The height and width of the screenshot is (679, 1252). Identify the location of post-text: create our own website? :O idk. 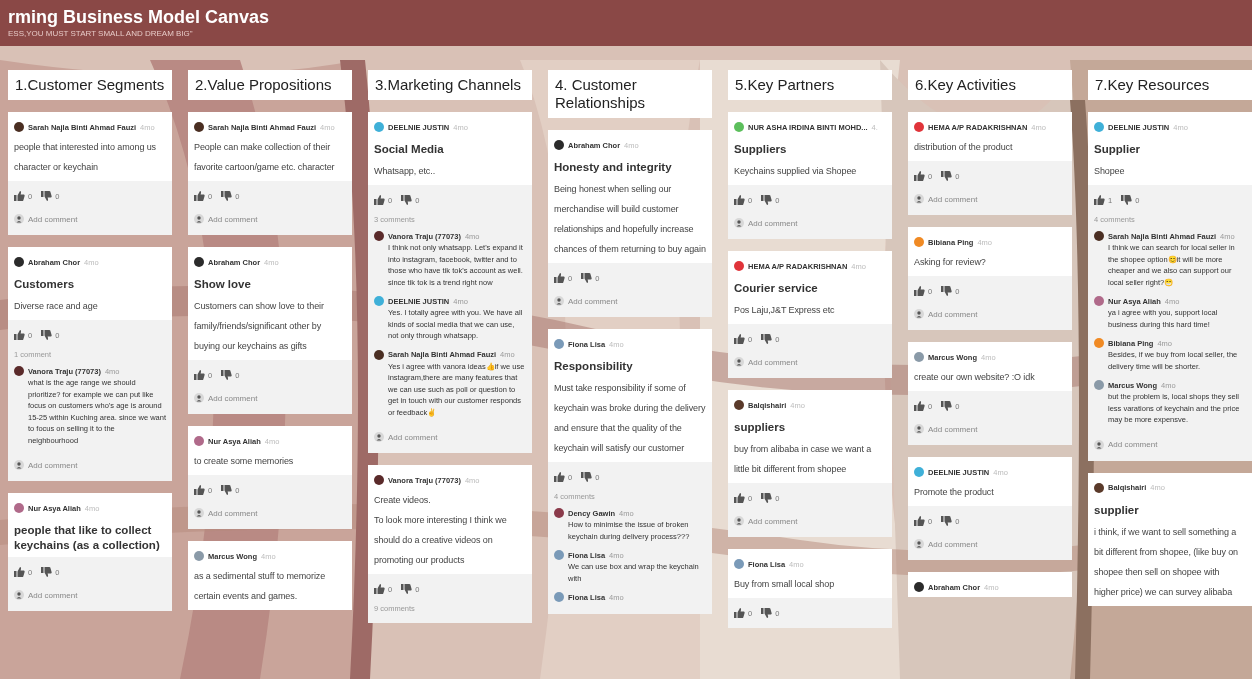
(975, 377).